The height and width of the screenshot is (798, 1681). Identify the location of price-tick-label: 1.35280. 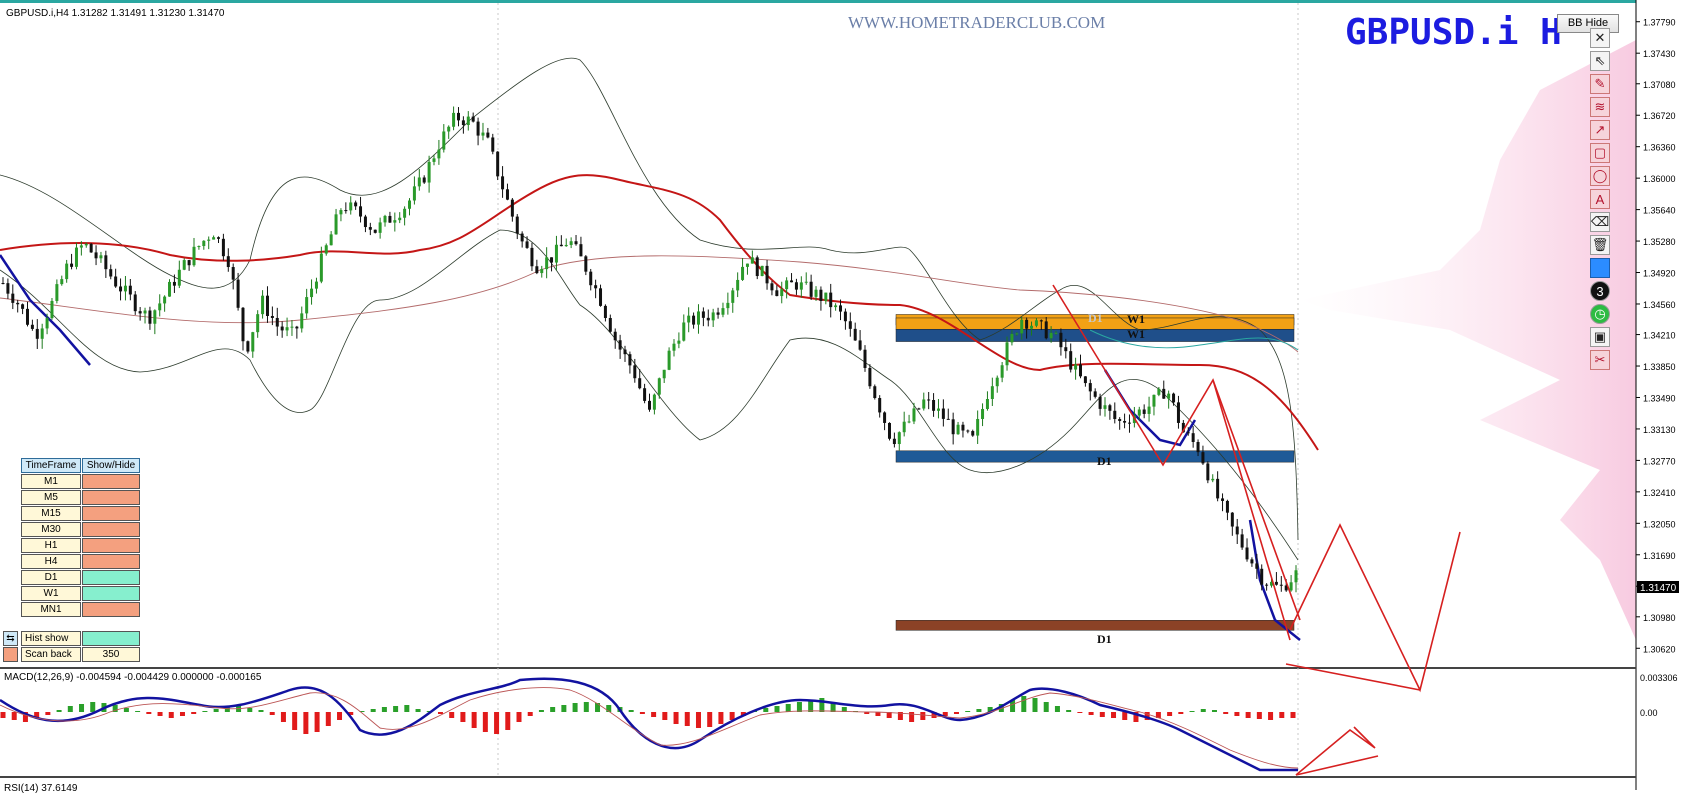
(1659, 242).